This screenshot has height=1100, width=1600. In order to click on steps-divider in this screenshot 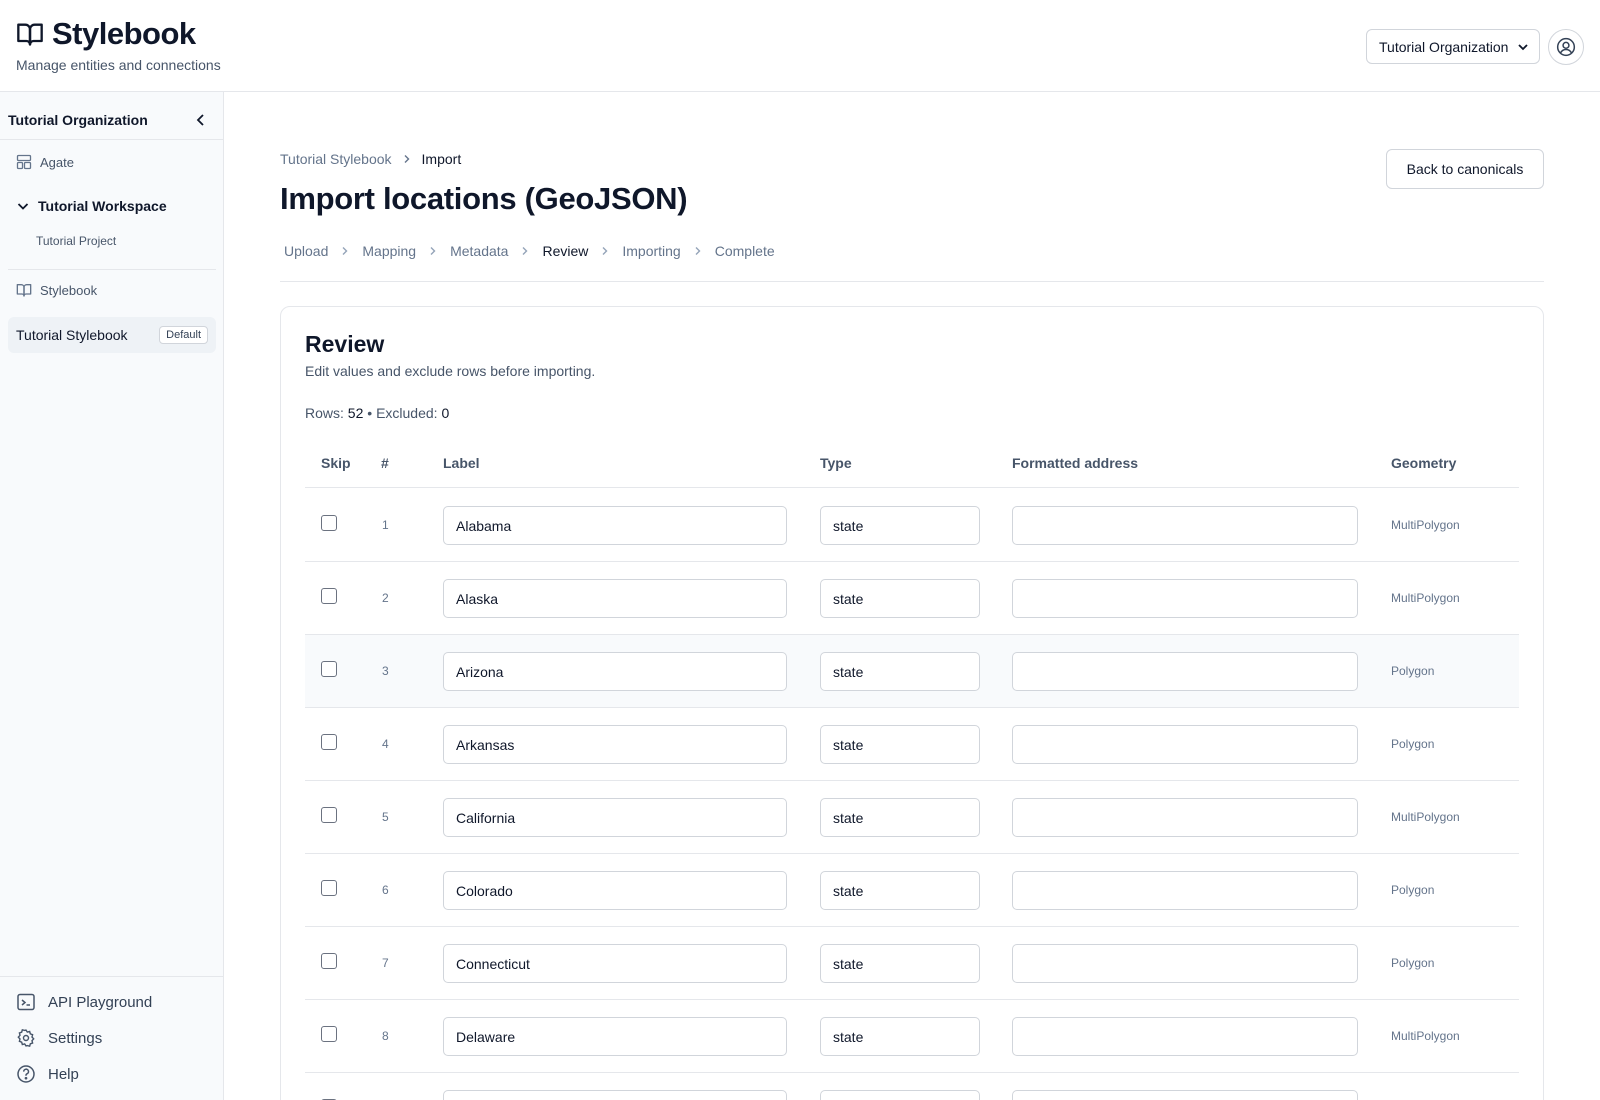, I will do `click(912, 281)`.